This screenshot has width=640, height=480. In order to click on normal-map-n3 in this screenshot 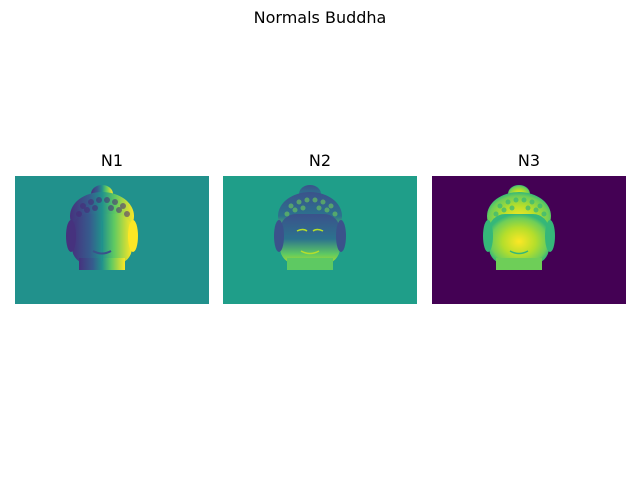, I will do `click(529, 240)`.